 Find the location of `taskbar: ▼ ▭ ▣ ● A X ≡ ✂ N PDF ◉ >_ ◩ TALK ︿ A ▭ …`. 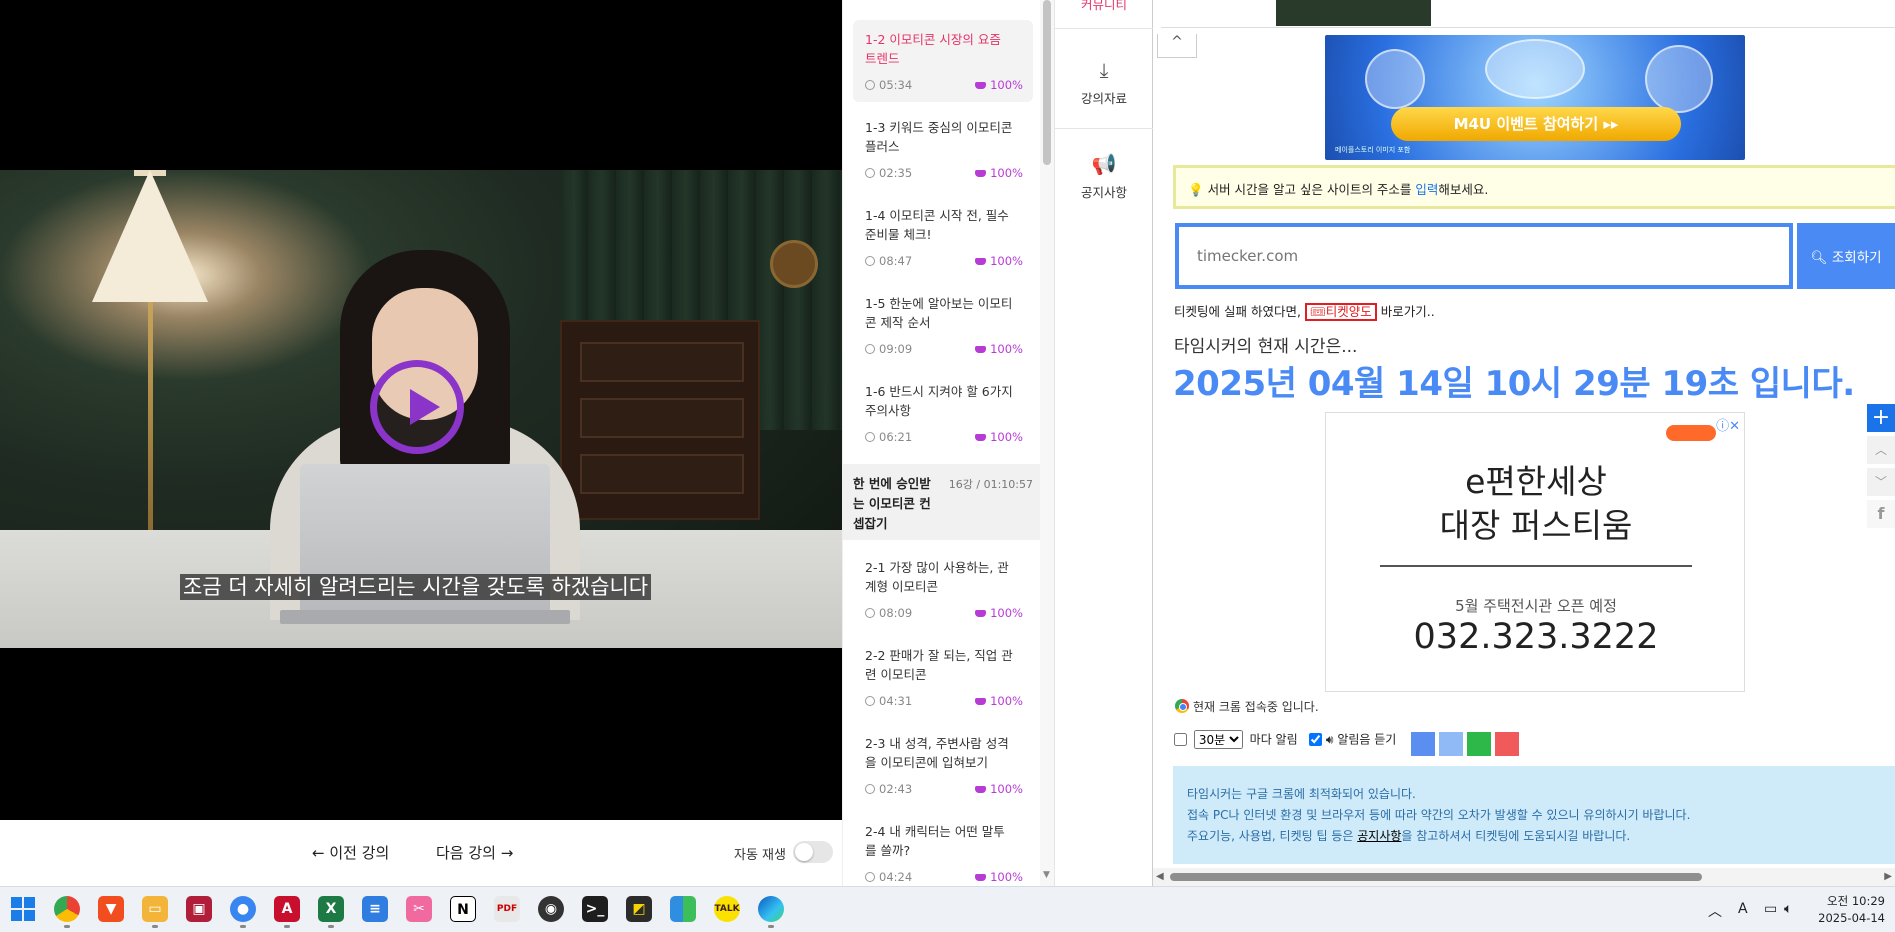

taskbar: ▼ ▭ ▣ ● A X ≡ ✂ N PDF ◉ >_ ◩ TALK ︿ A ▭ … is located at coordinates (947, 909).